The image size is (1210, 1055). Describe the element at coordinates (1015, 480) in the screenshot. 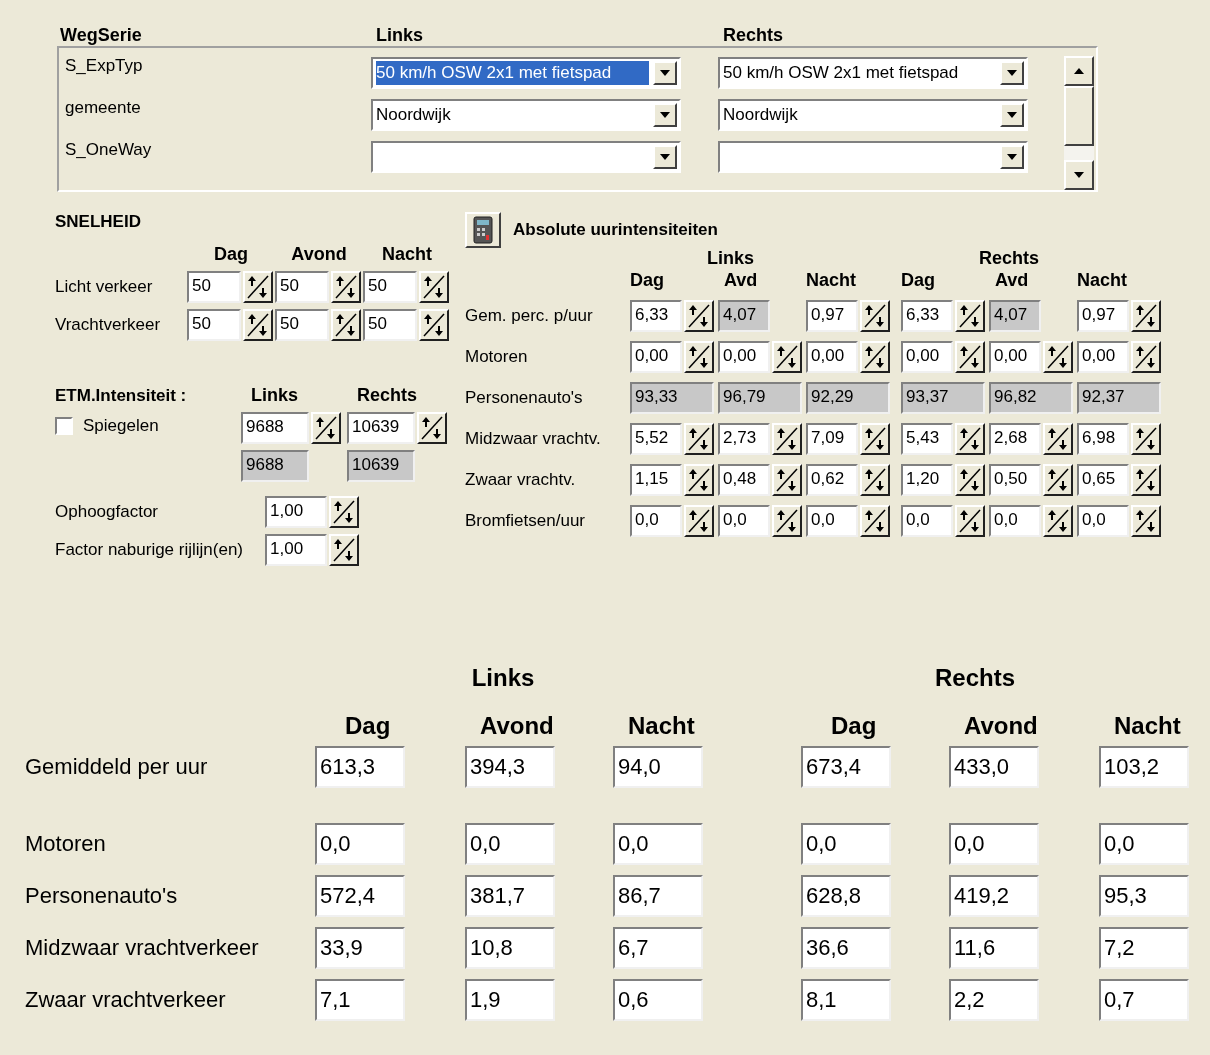

I see `number-field: 0,50` at that location.